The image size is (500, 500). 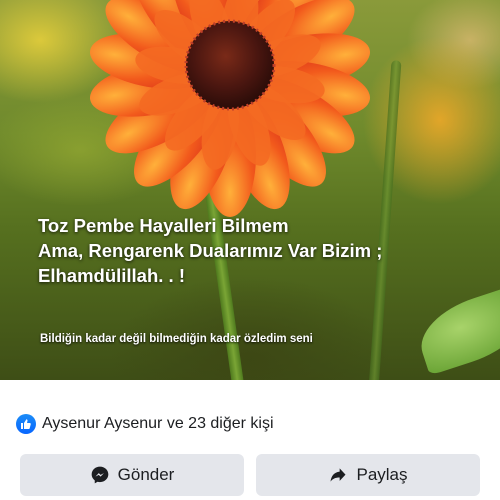 I want to click on like-icon, so click(x=26, y=424).